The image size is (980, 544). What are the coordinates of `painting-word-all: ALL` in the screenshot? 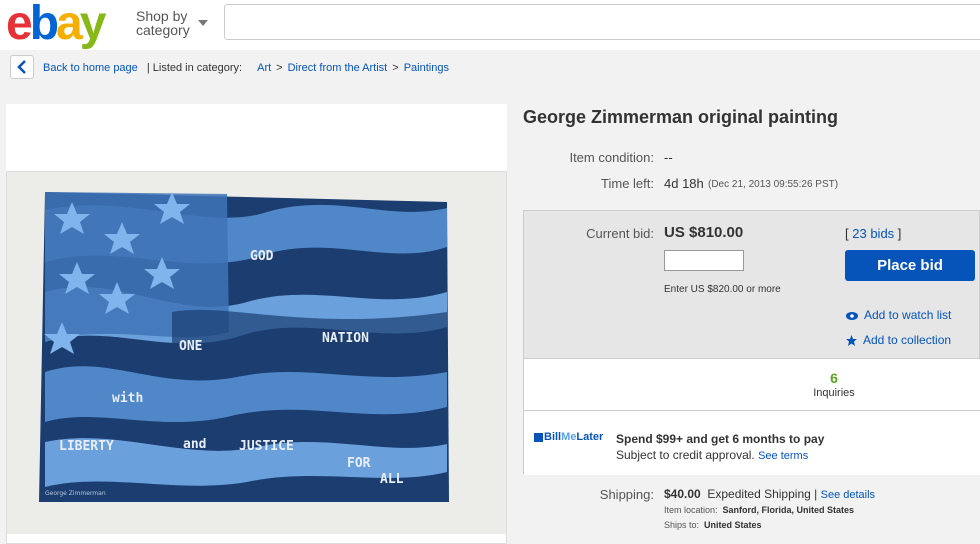 It's located at (392, 479).